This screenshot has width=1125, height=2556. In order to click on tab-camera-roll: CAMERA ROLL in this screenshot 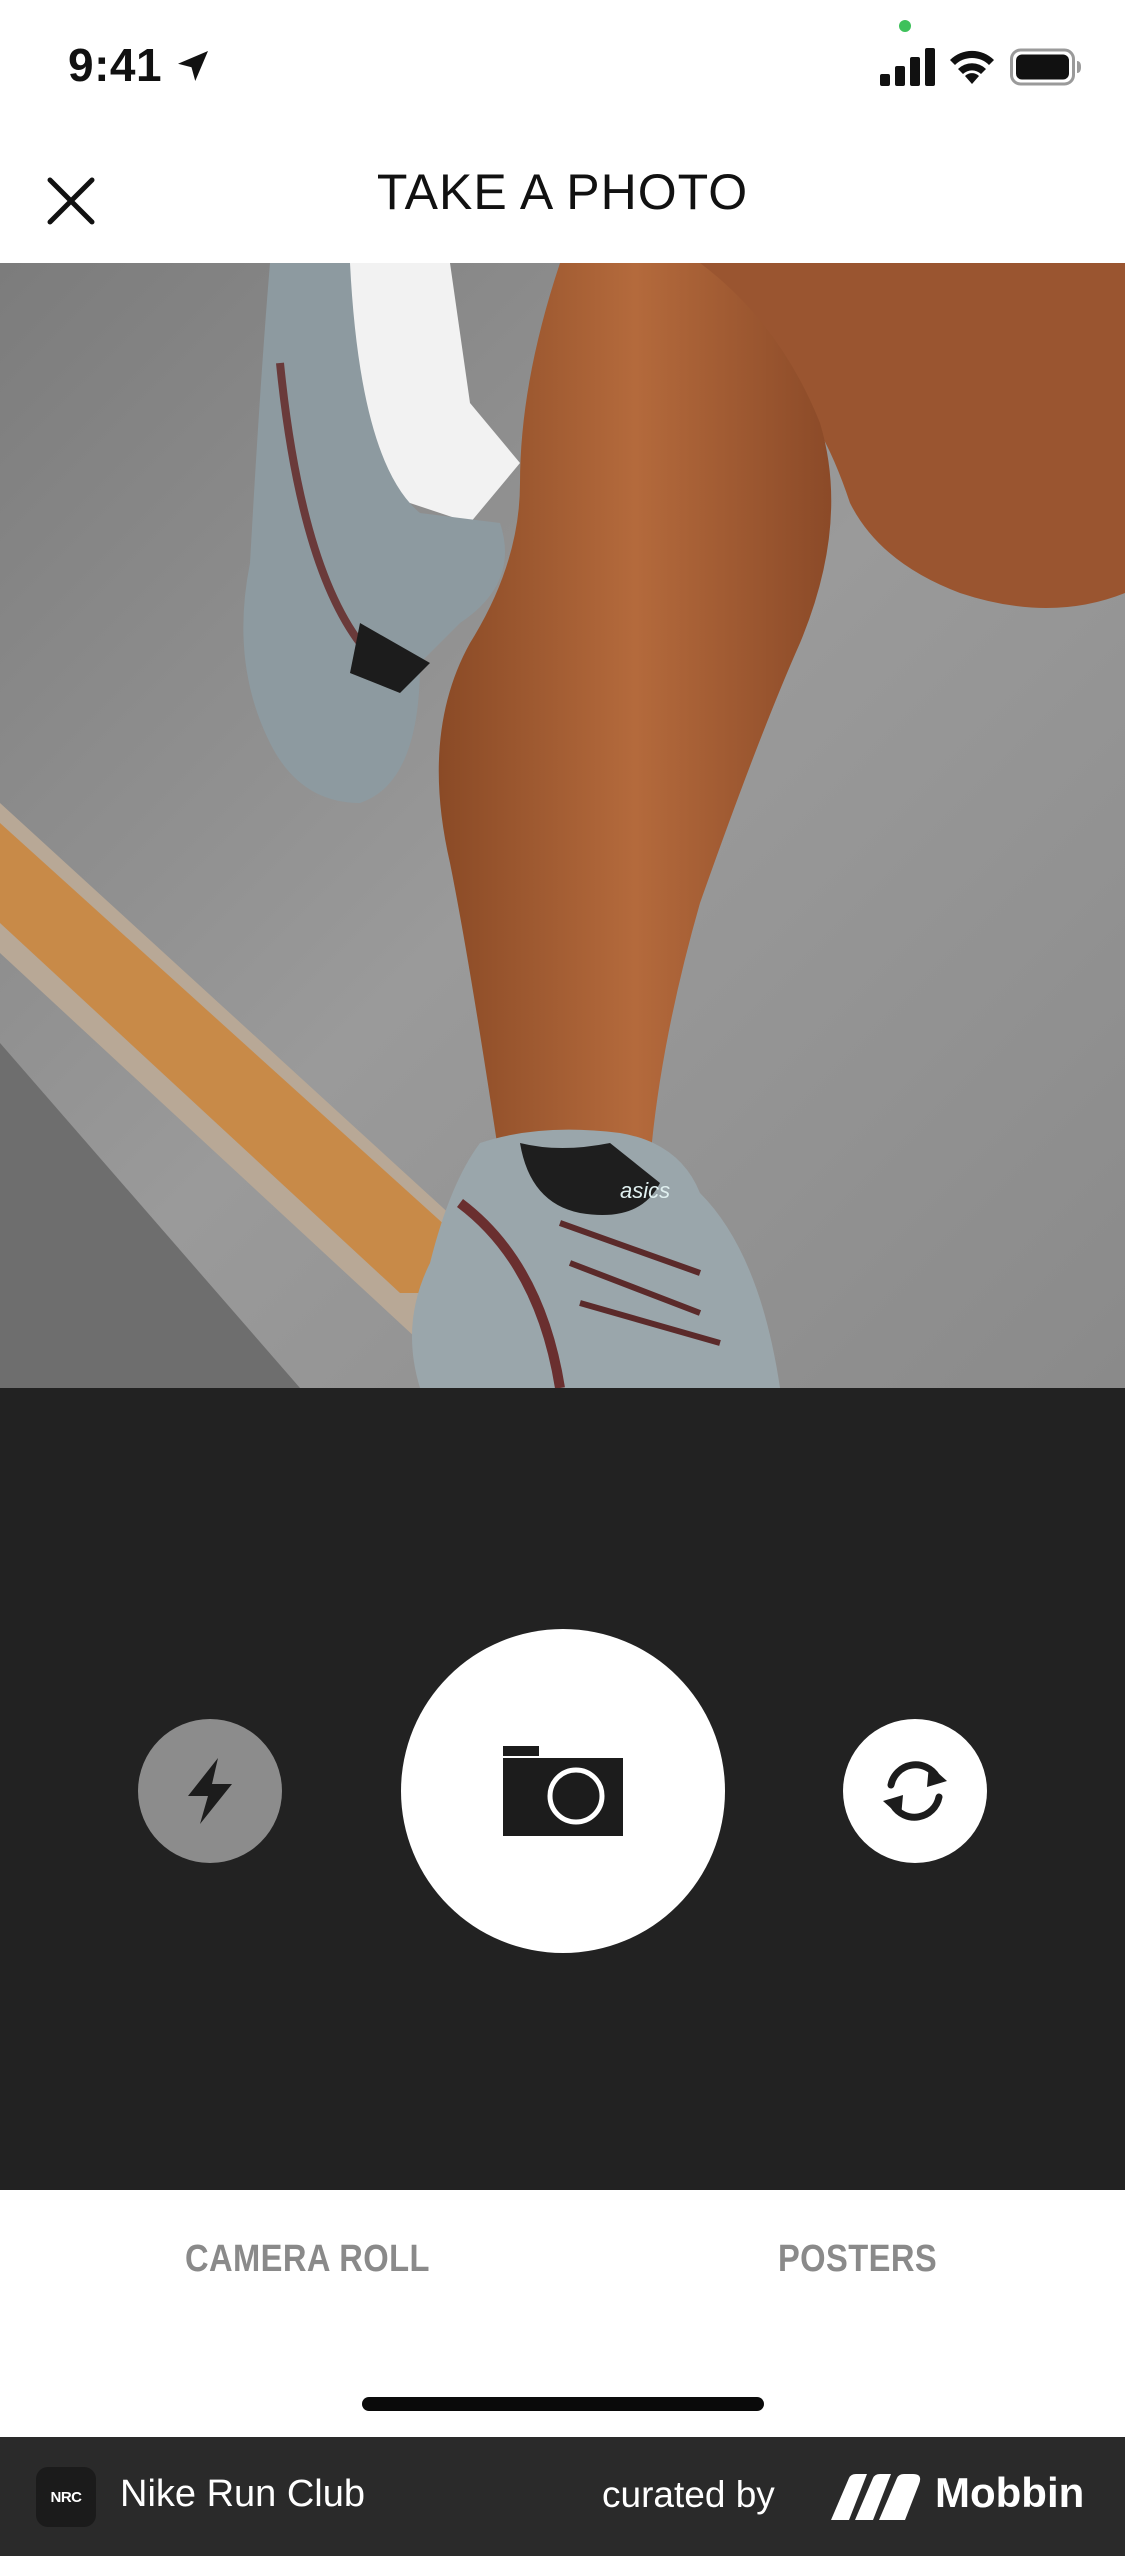, I will do `click(307, 2259)`.